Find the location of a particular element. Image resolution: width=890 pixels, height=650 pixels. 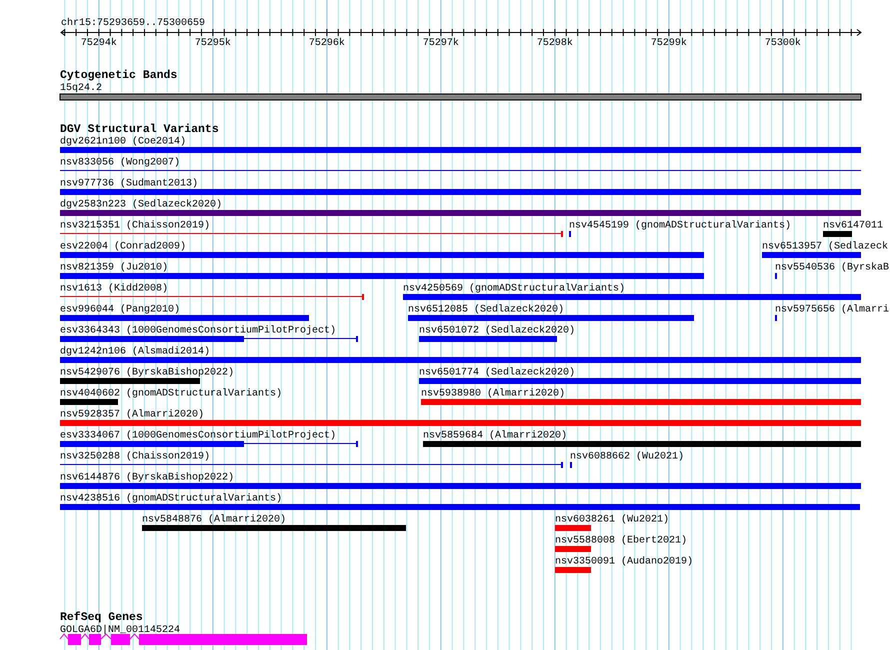

variant-label: nsv5588008 (Ebert2021) is located at coordinates (621, 541).